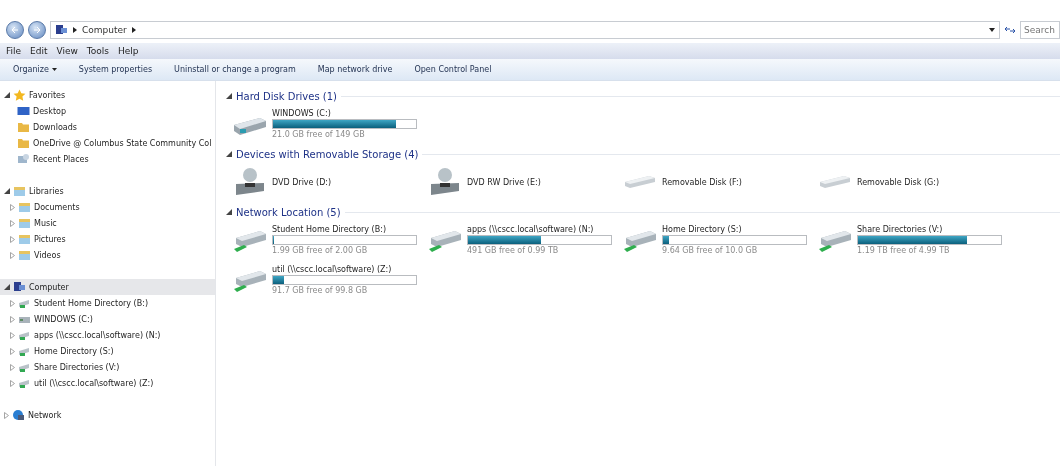  I want to click on sidebar-item: Pictures, so click(107, 239).